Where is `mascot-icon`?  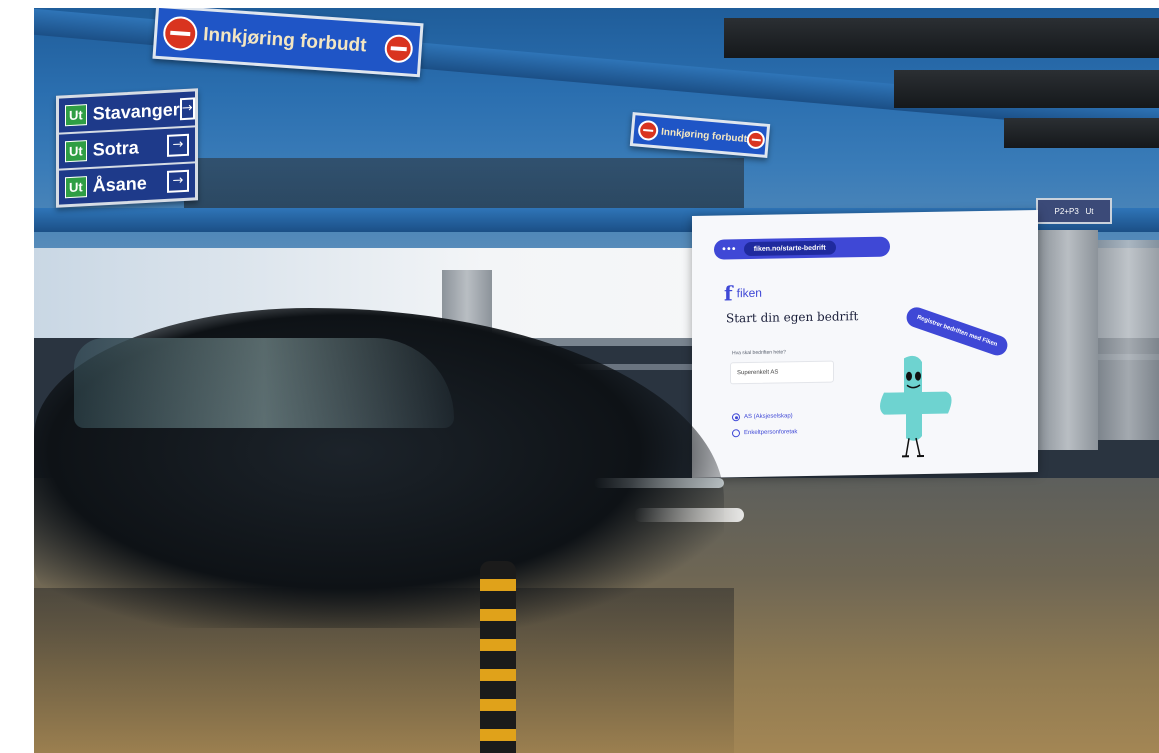 mascot-icon is located at coordinates (916, 406).